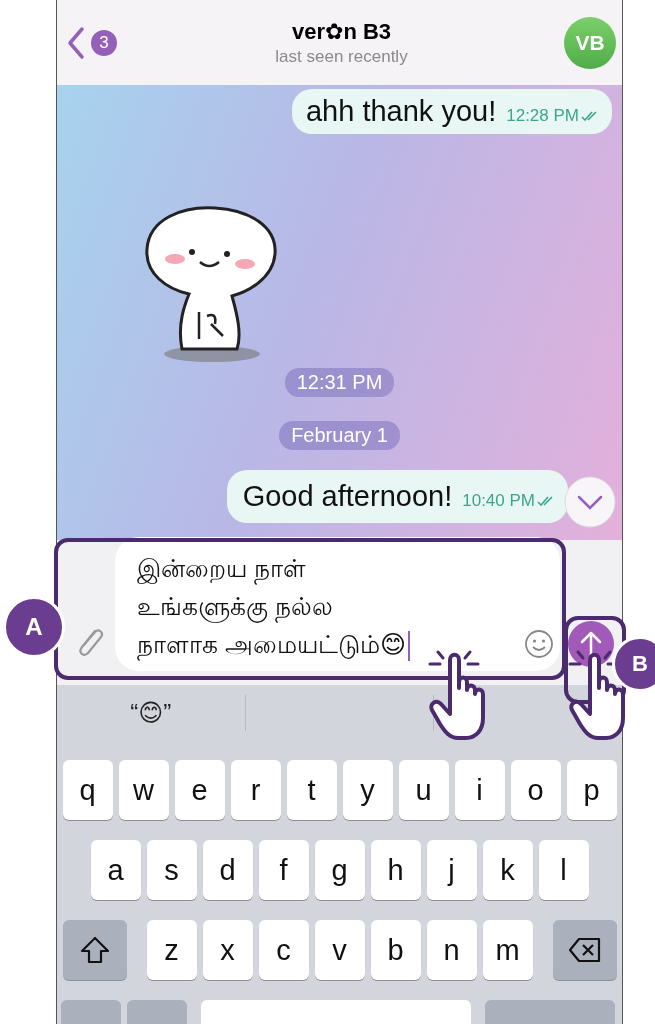  Describe the element at coordinates (591, 790) in the screenshot. I see `key: p` at that location.